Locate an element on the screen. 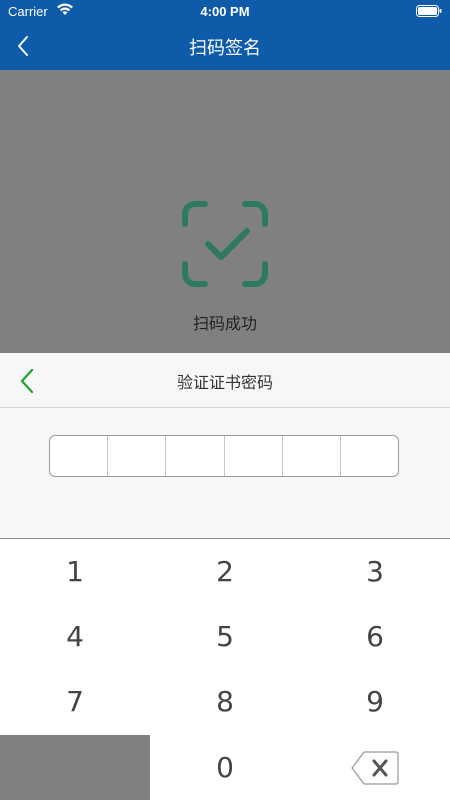 The image size is (450, 800). delete-key is located at coordinates (375, 767).